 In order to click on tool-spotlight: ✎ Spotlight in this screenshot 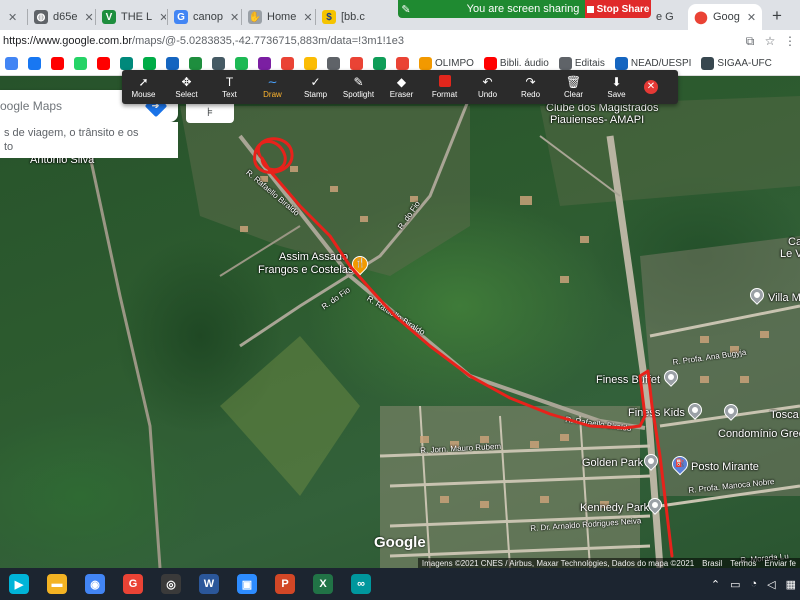, I will do `click(358, 87)`.